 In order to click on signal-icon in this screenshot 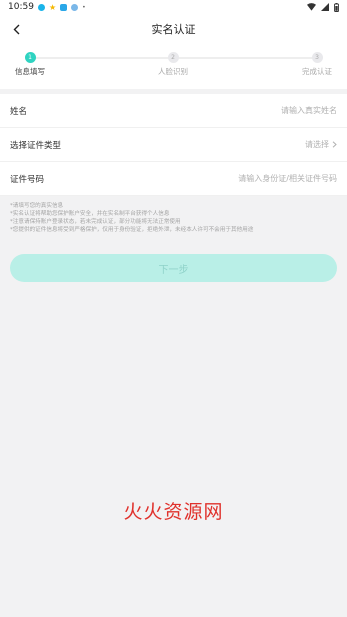, I will do `click(325, 7)`.